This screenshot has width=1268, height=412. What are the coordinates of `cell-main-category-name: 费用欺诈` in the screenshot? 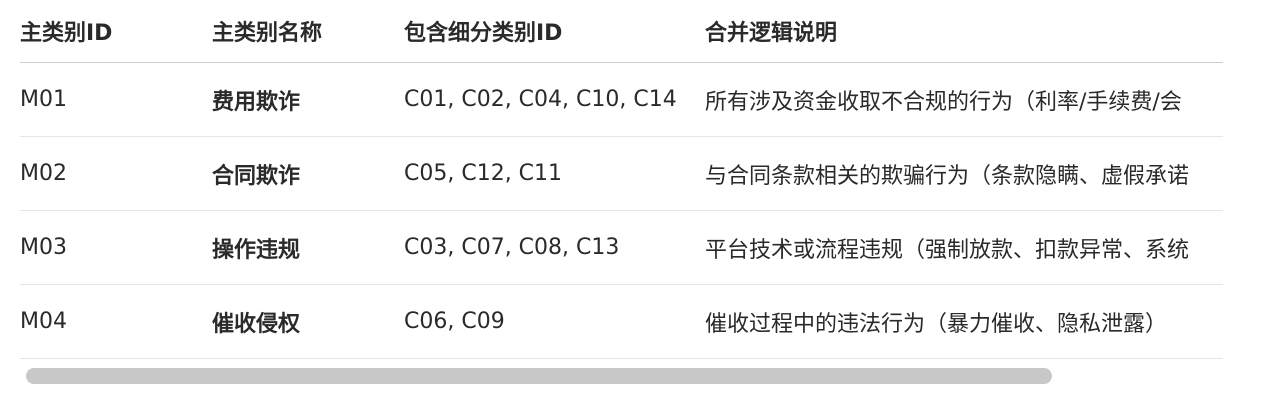 It's located at (308, 99).